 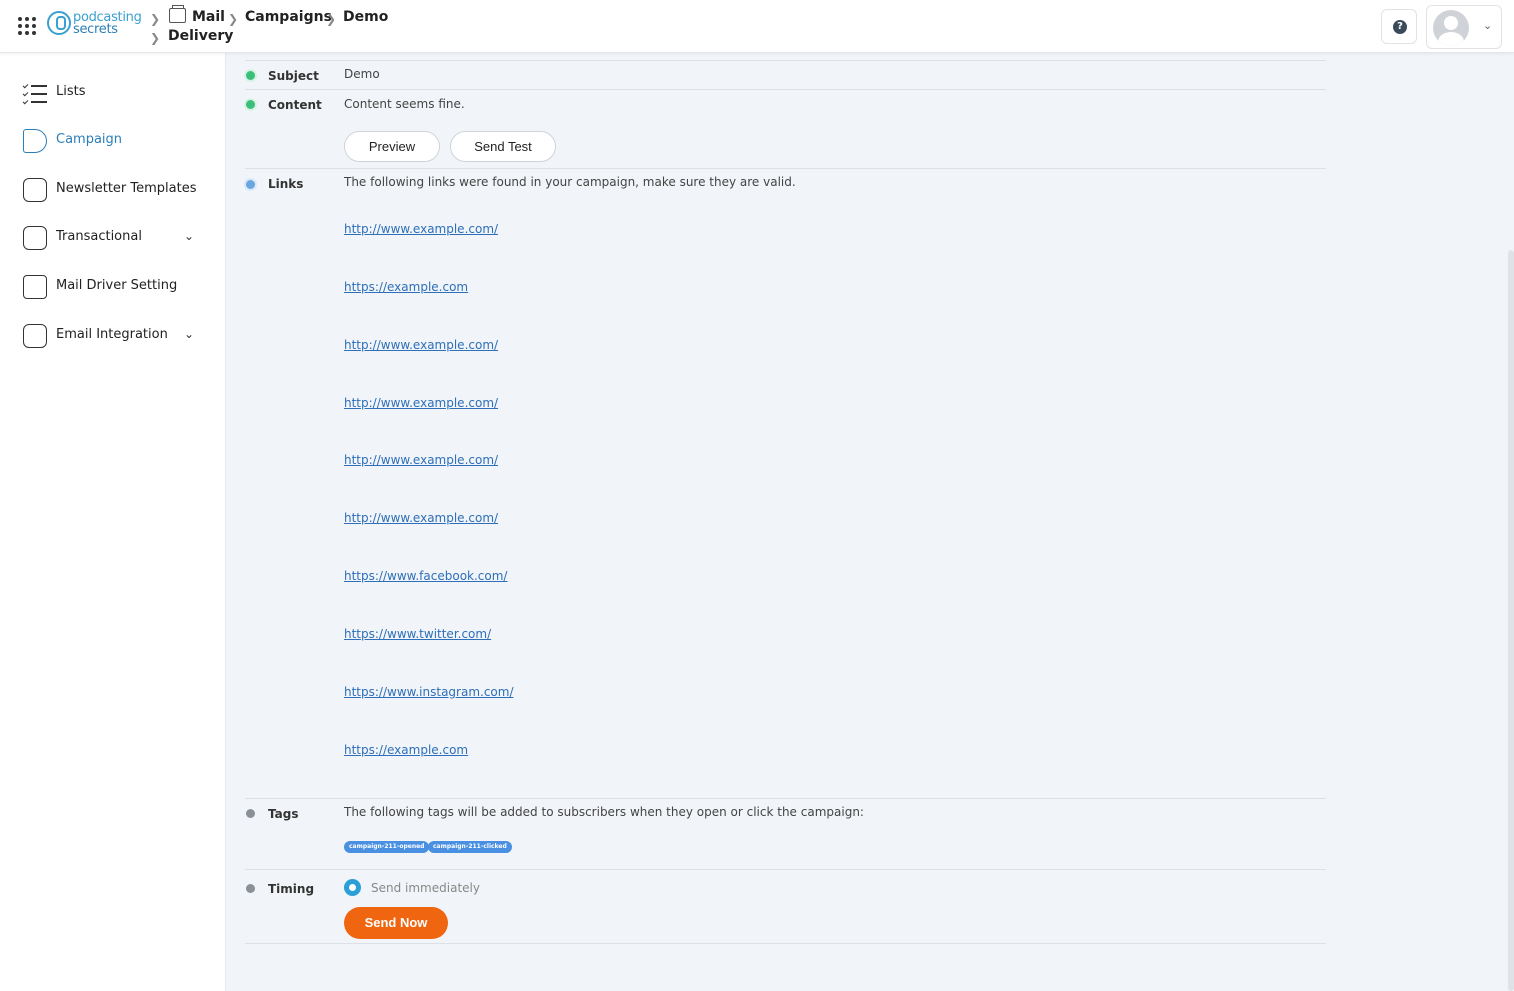 I want to click on sidebar-item-label: Campaign, so click(x=89, y=139).